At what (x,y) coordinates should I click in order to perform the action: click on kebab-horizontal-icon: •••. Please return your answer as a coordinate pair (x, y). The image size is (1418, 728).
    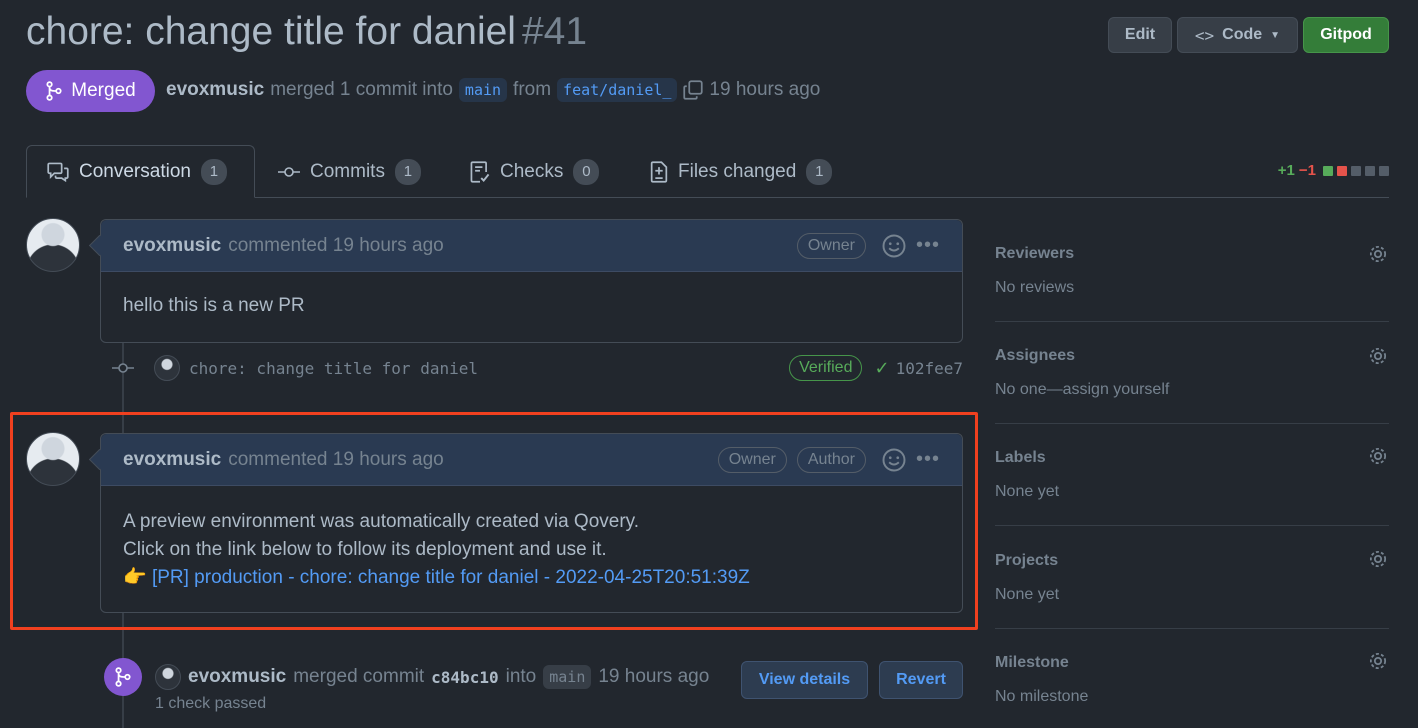
    Looking at the image, I should click on (928, 245).